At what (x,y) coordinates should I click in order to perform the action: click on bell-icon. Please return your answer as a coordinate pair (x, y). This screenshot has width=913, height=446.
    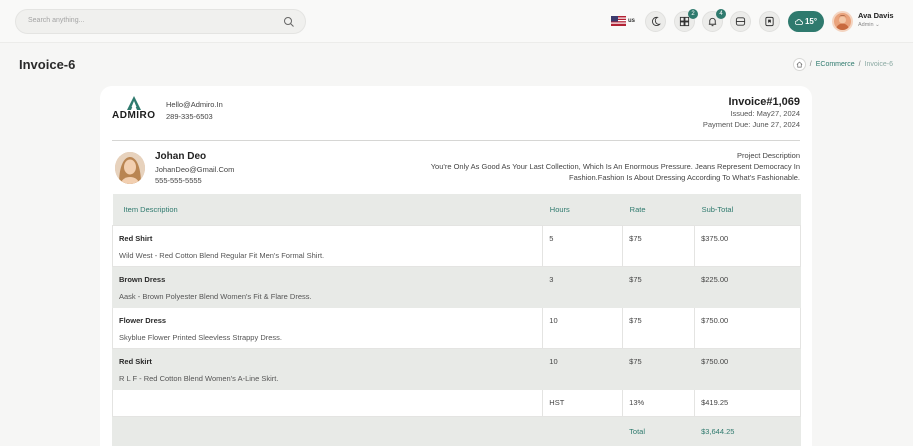
    Looking at the image, I should click on (712, 22).